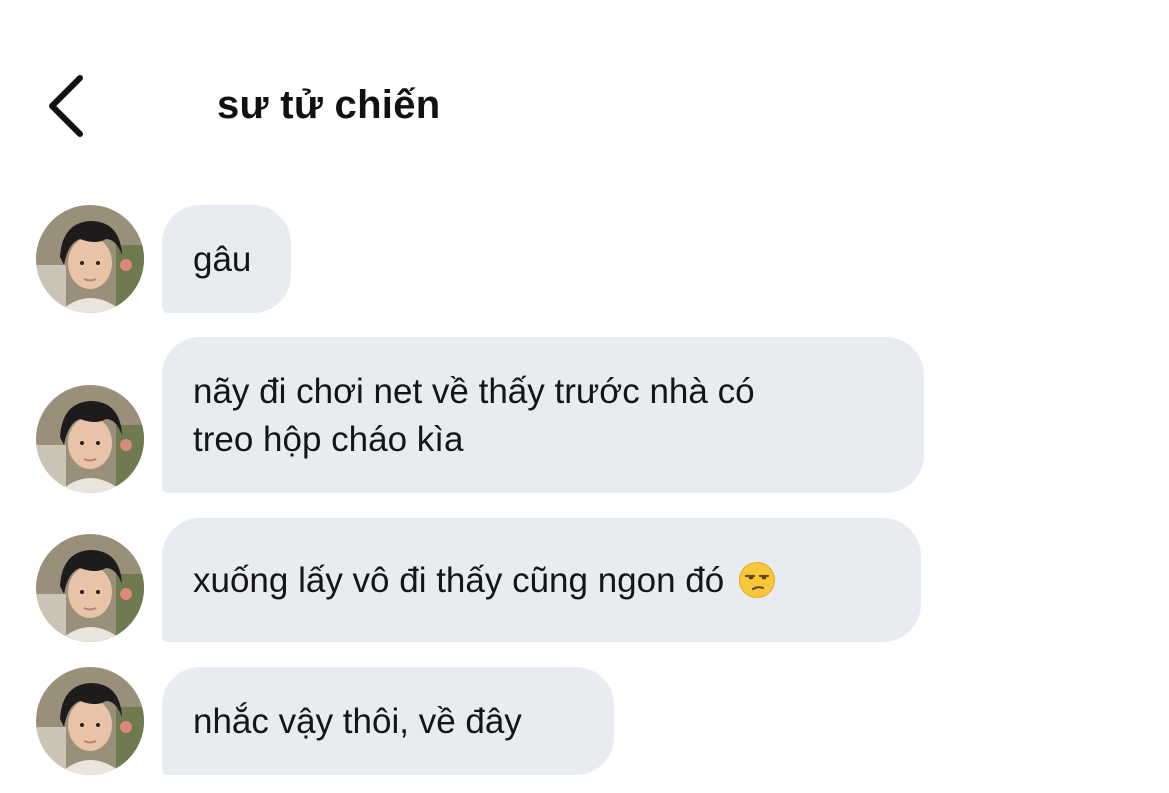 The width and height of the screenshot is (1169, 793). What do you see at coordinates (474, 391) in the screenshot?
I see `message-text-line: nãy đi chơi net về thấy trước nhà có` at bounding box center [474, 391].